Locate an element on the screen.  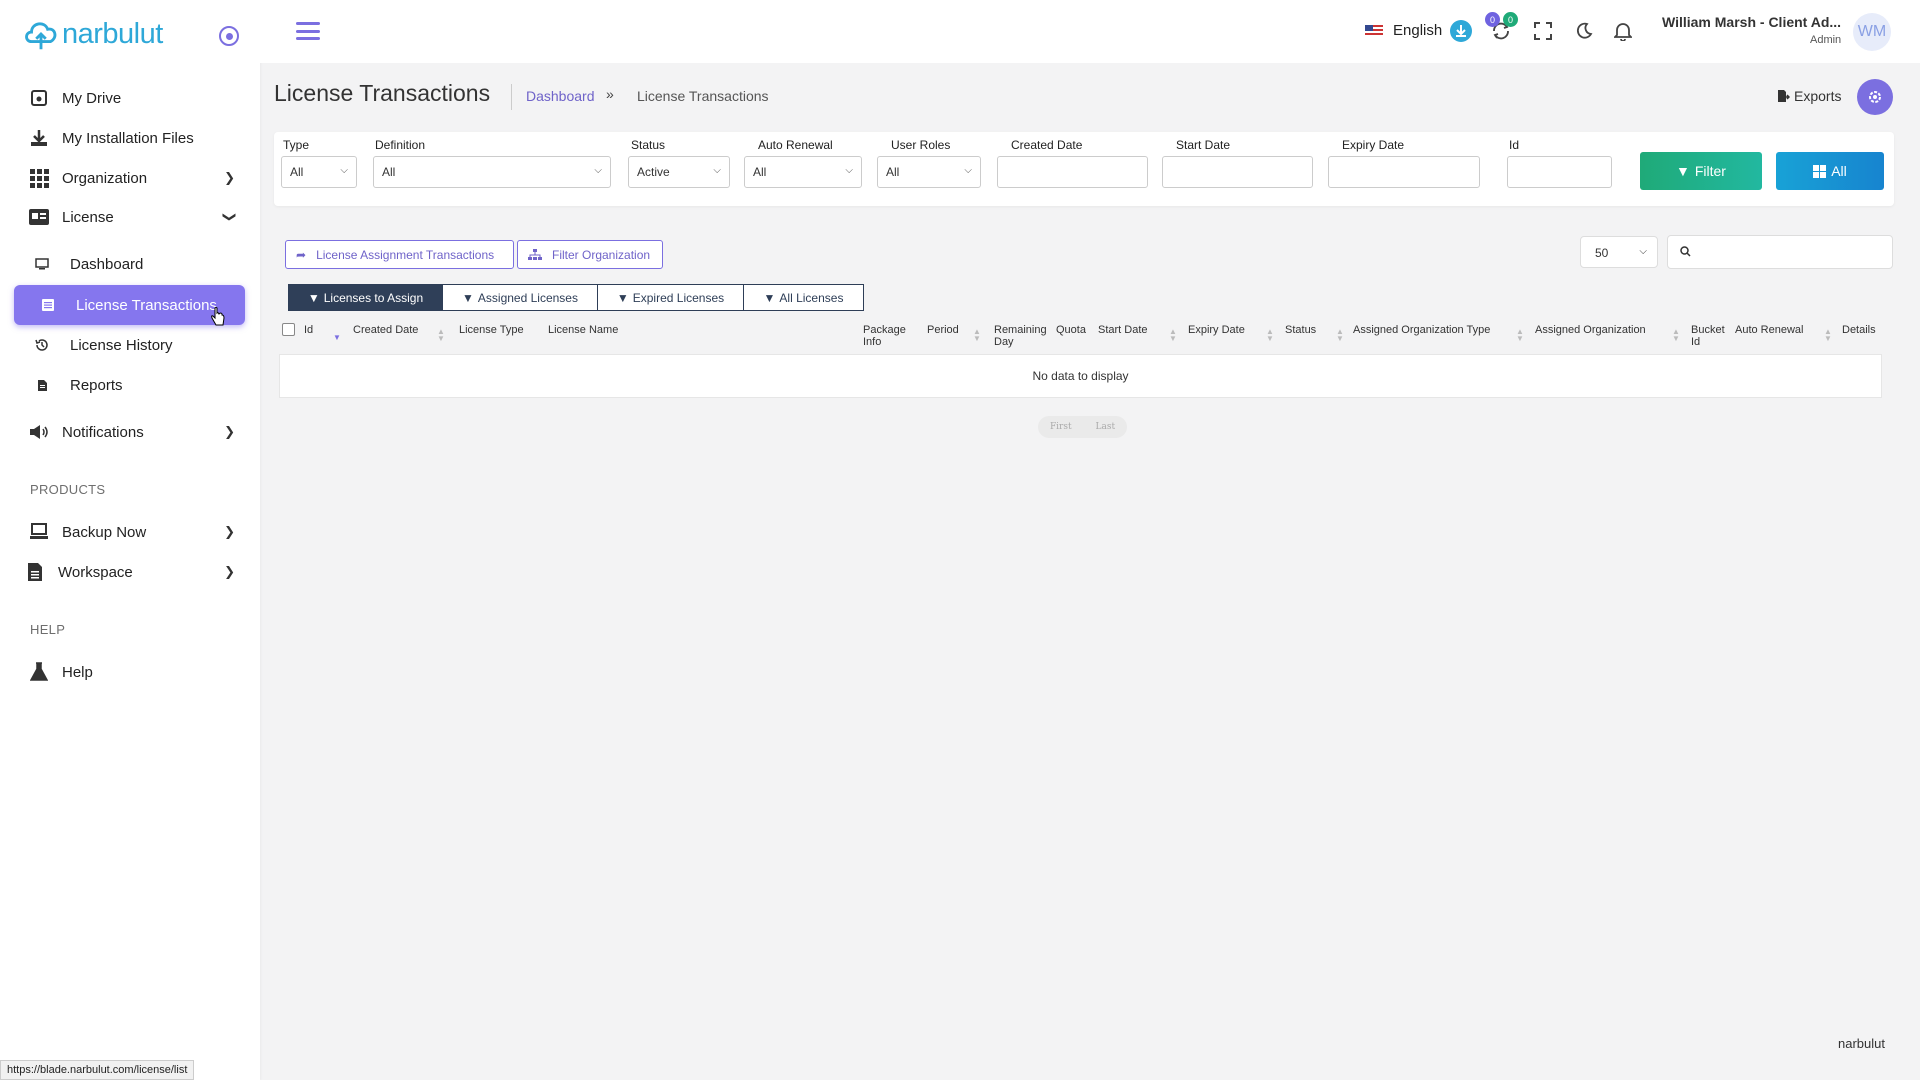
chevron-right-icon: ❯ is located at coordinates (229, 531).